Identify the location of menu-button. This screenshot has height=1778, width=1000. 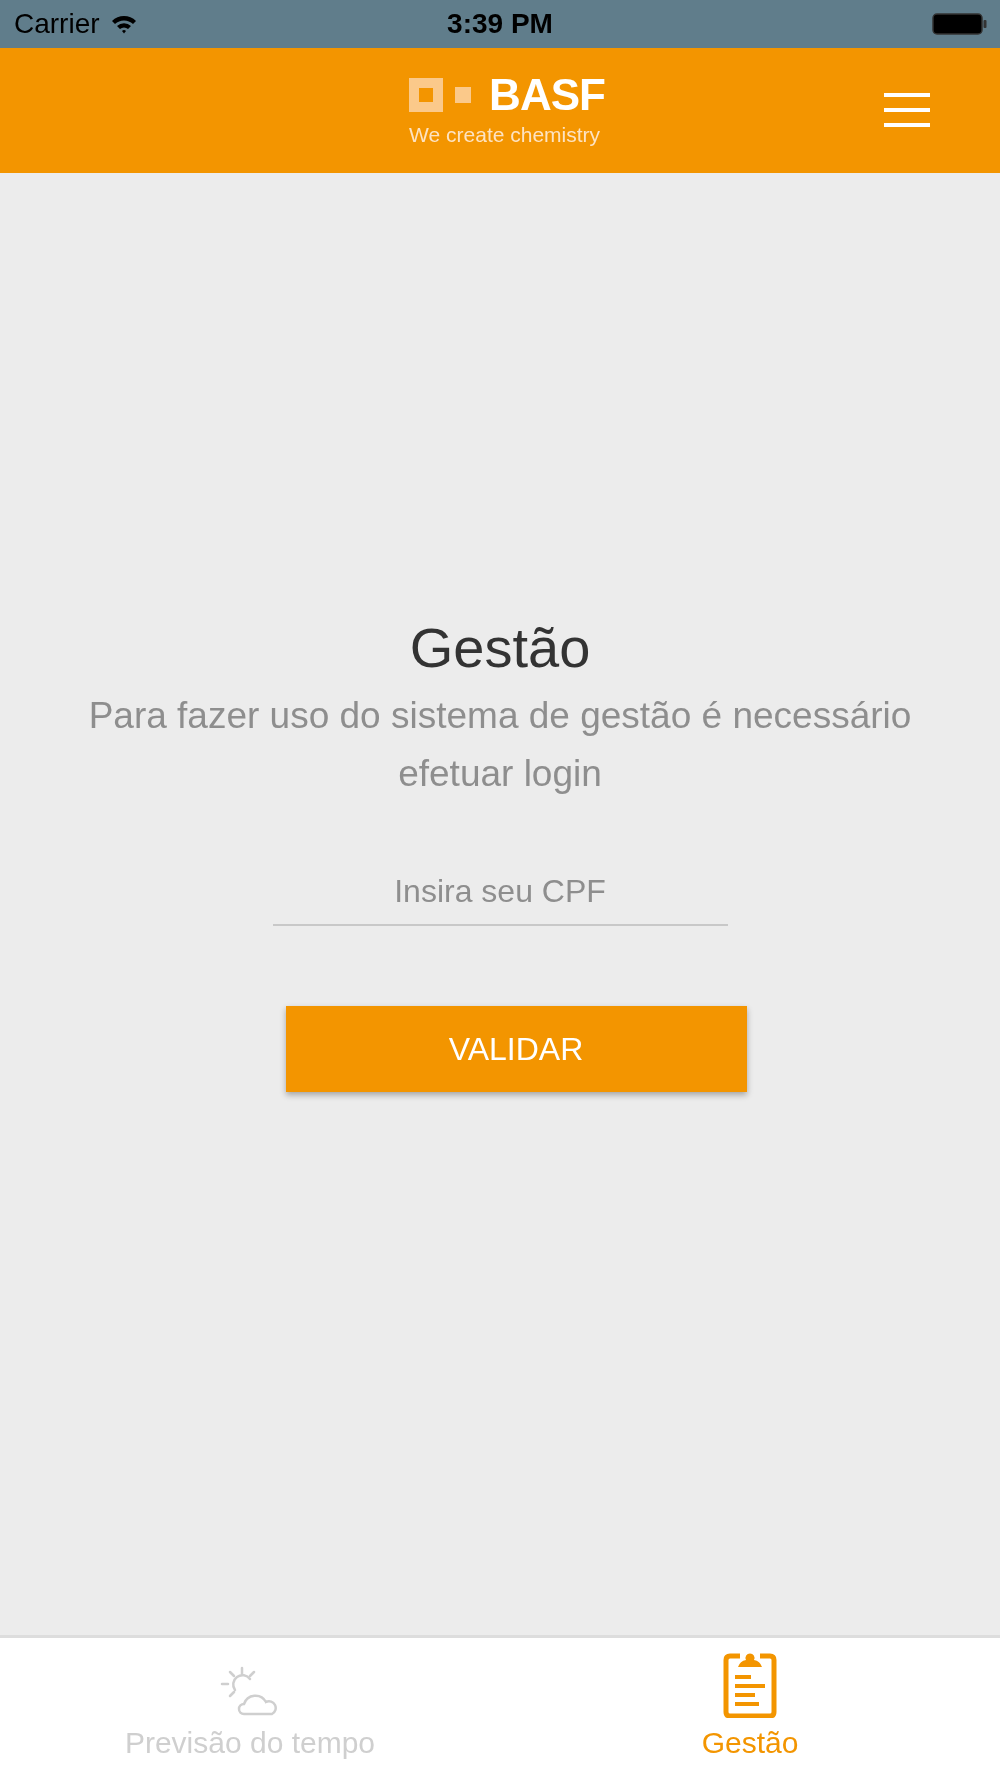
(907, 110).